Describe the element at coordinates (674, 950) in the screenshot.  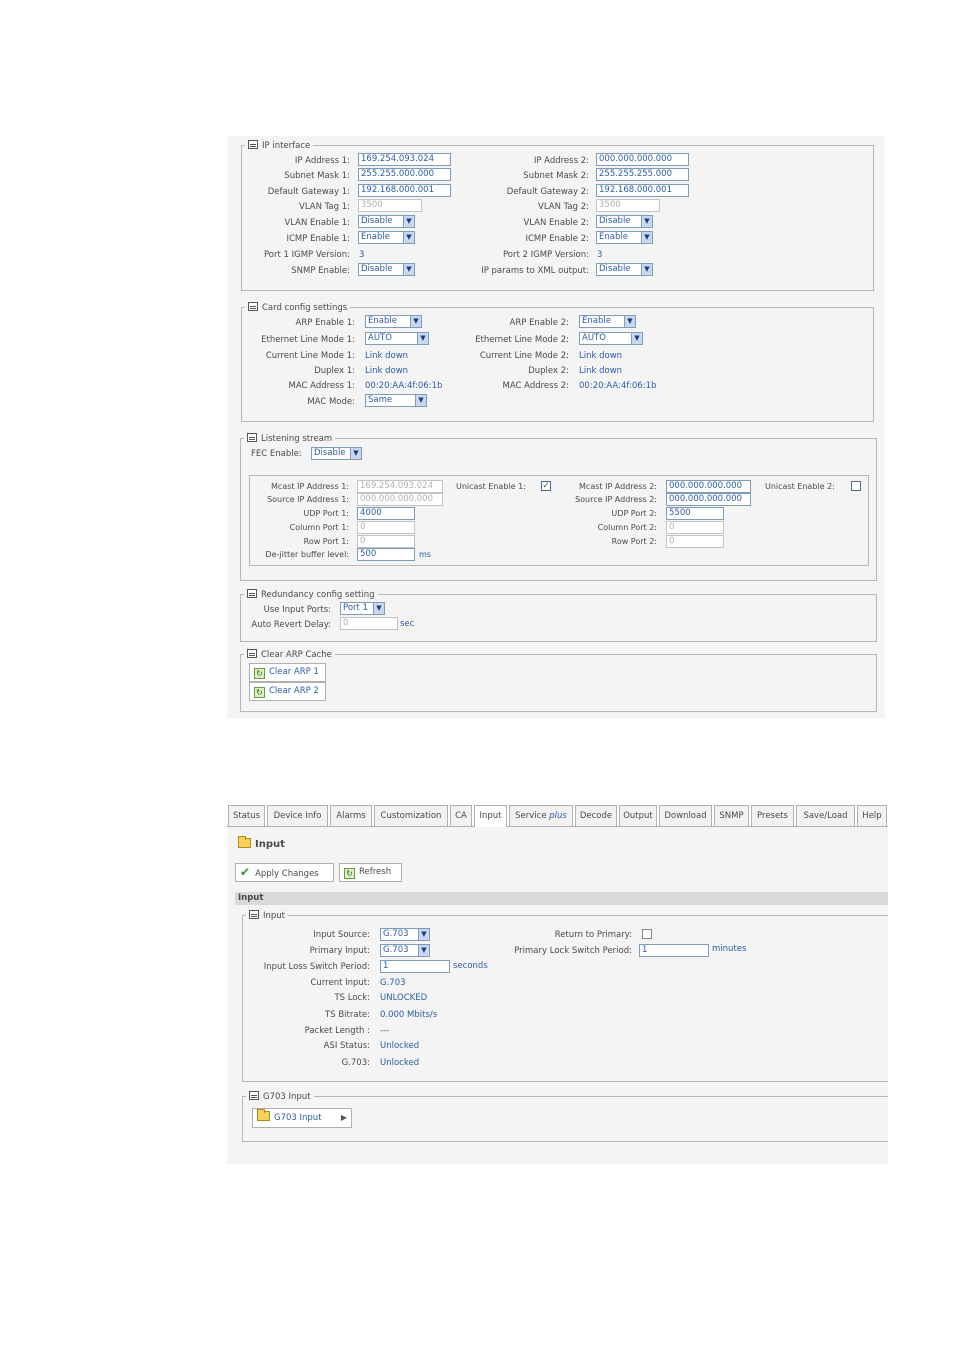
I see `lock-switch-input: 1` at that location.